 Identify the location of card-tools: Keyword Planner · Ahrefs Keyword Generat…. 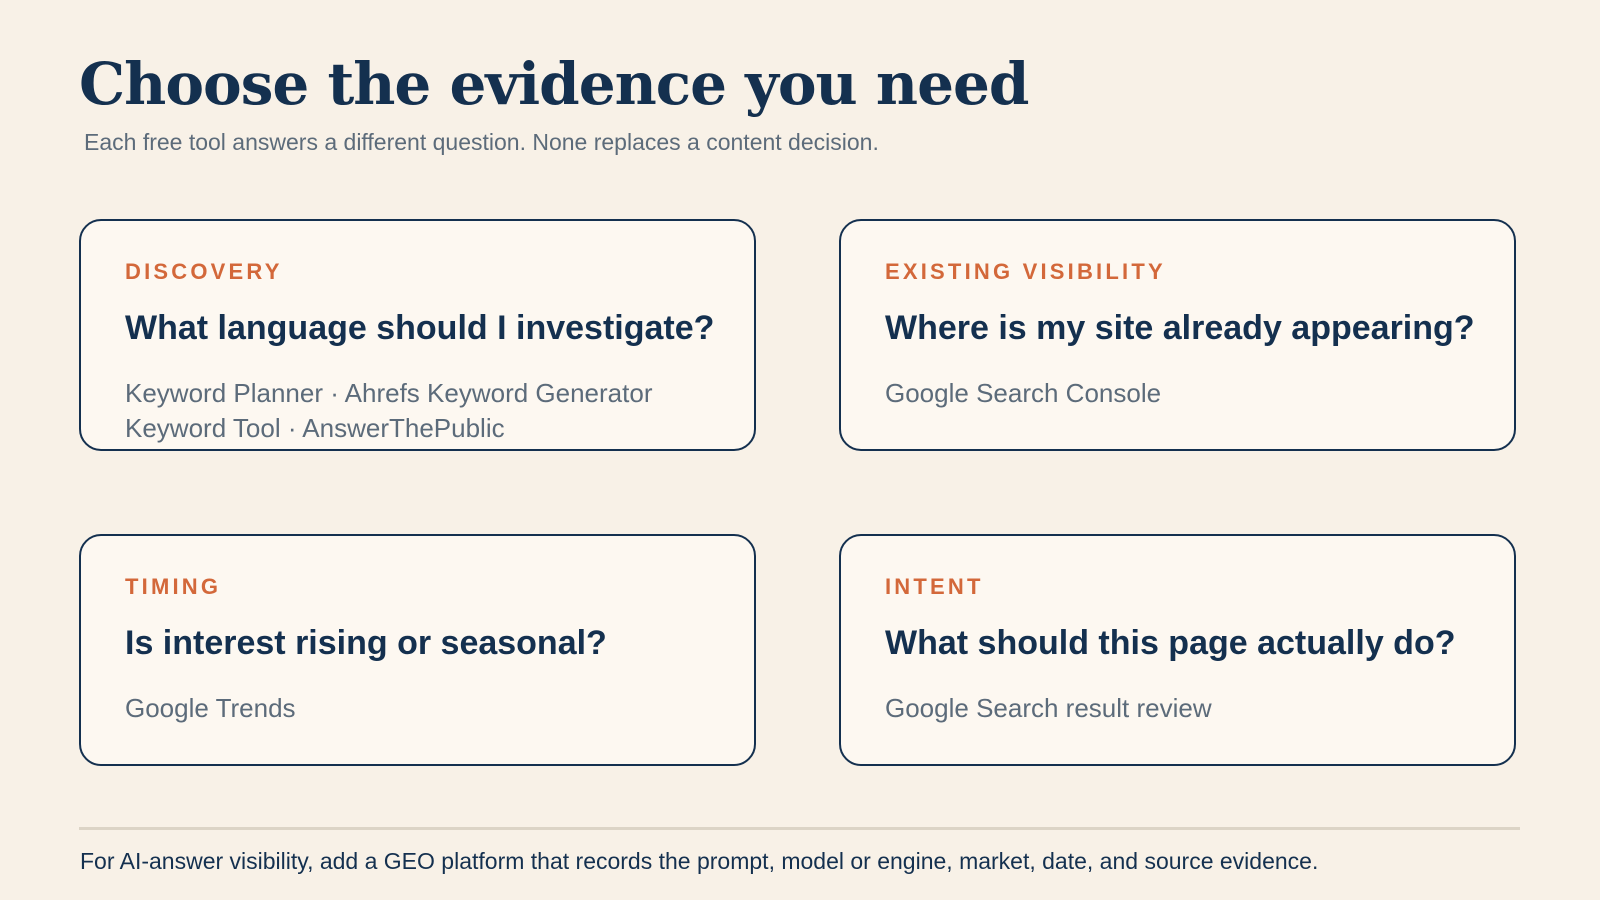
(425, 411).